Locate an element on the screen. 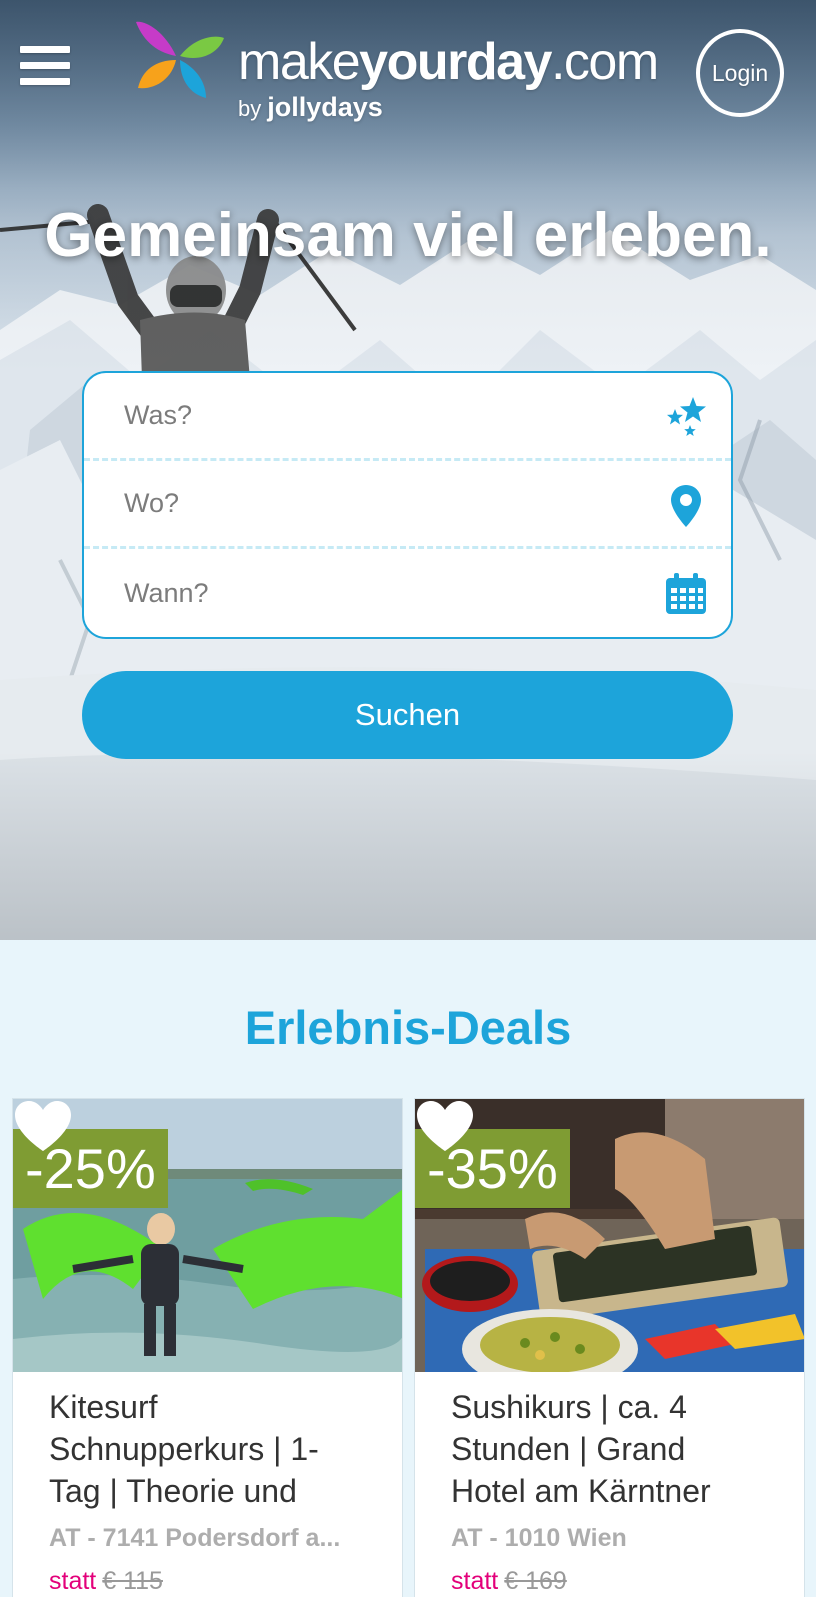  search-row-where is located at coordinates (407, 505).